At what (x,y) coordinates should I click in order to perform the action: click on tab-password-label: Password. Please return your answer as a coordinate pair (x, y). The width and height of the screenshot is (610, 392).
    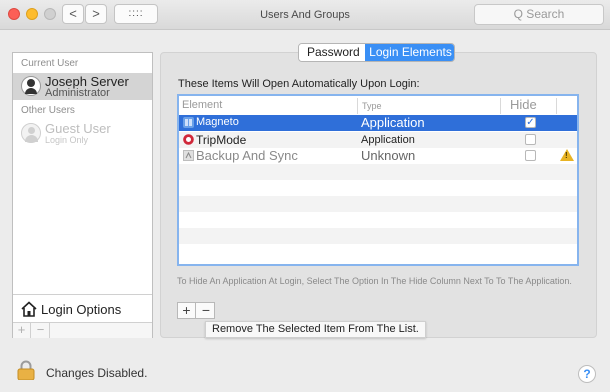
    Looking at the image, I should click on (333, 52).